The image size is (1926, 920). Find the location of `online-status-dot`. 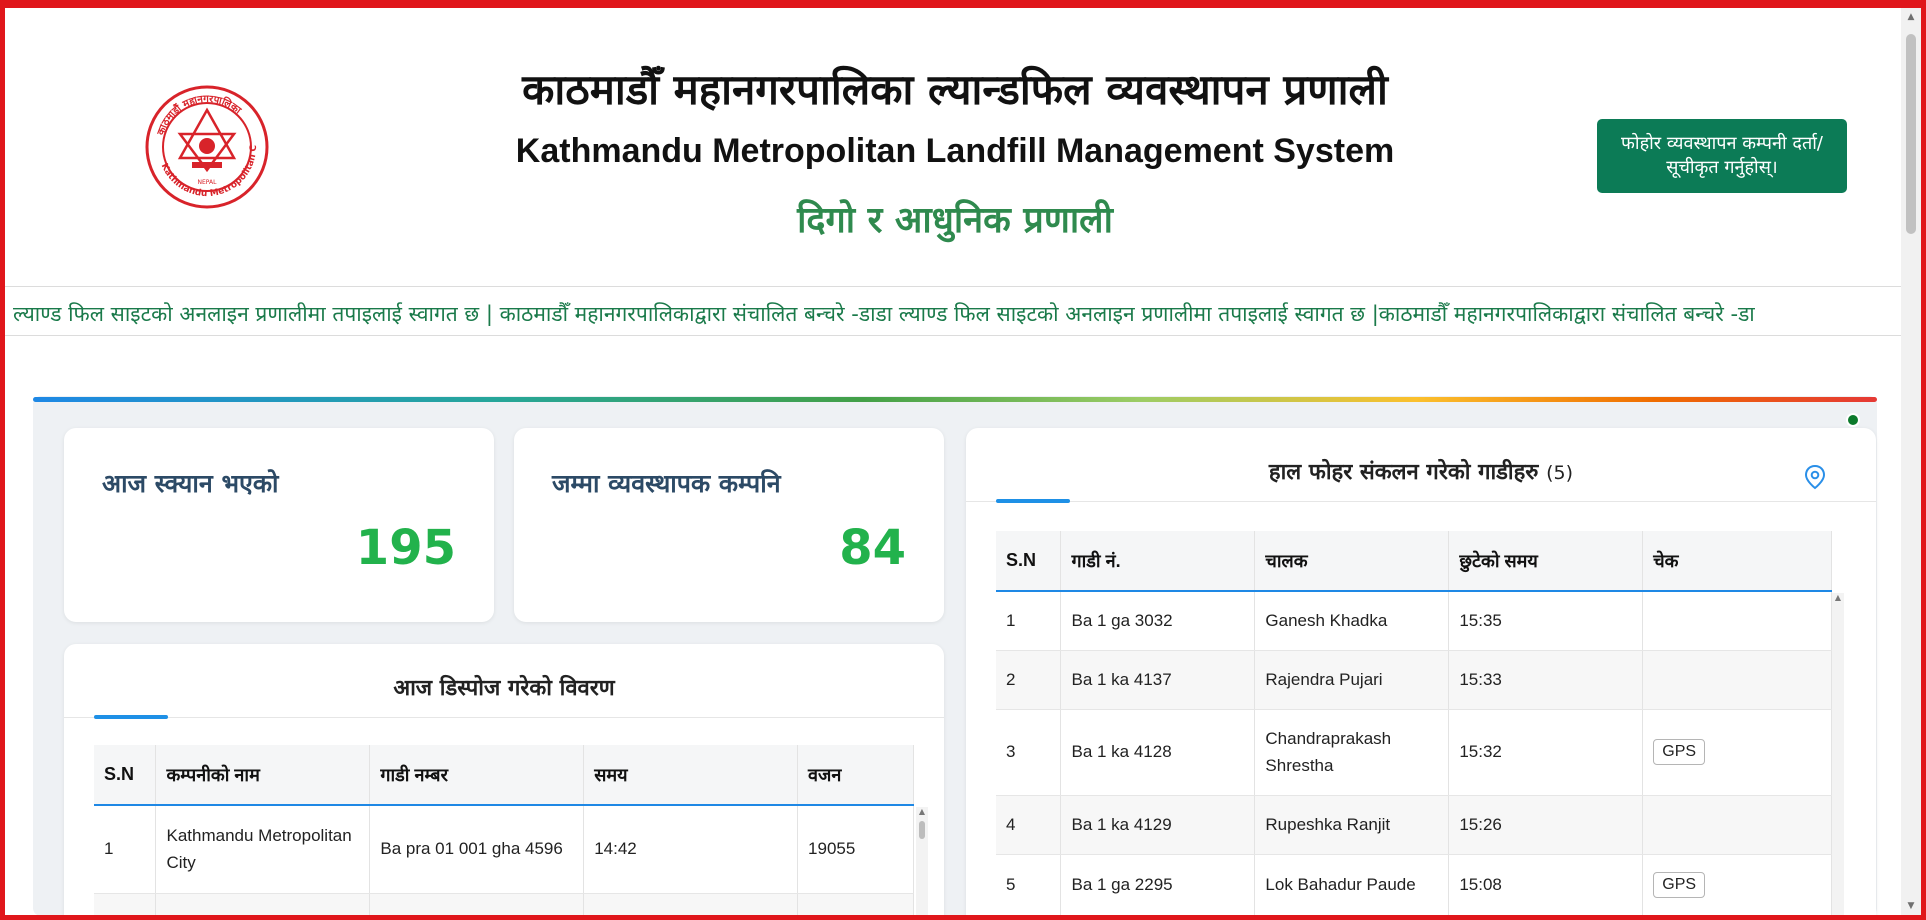

online-status-dot is located at coordinates (1853, 420).